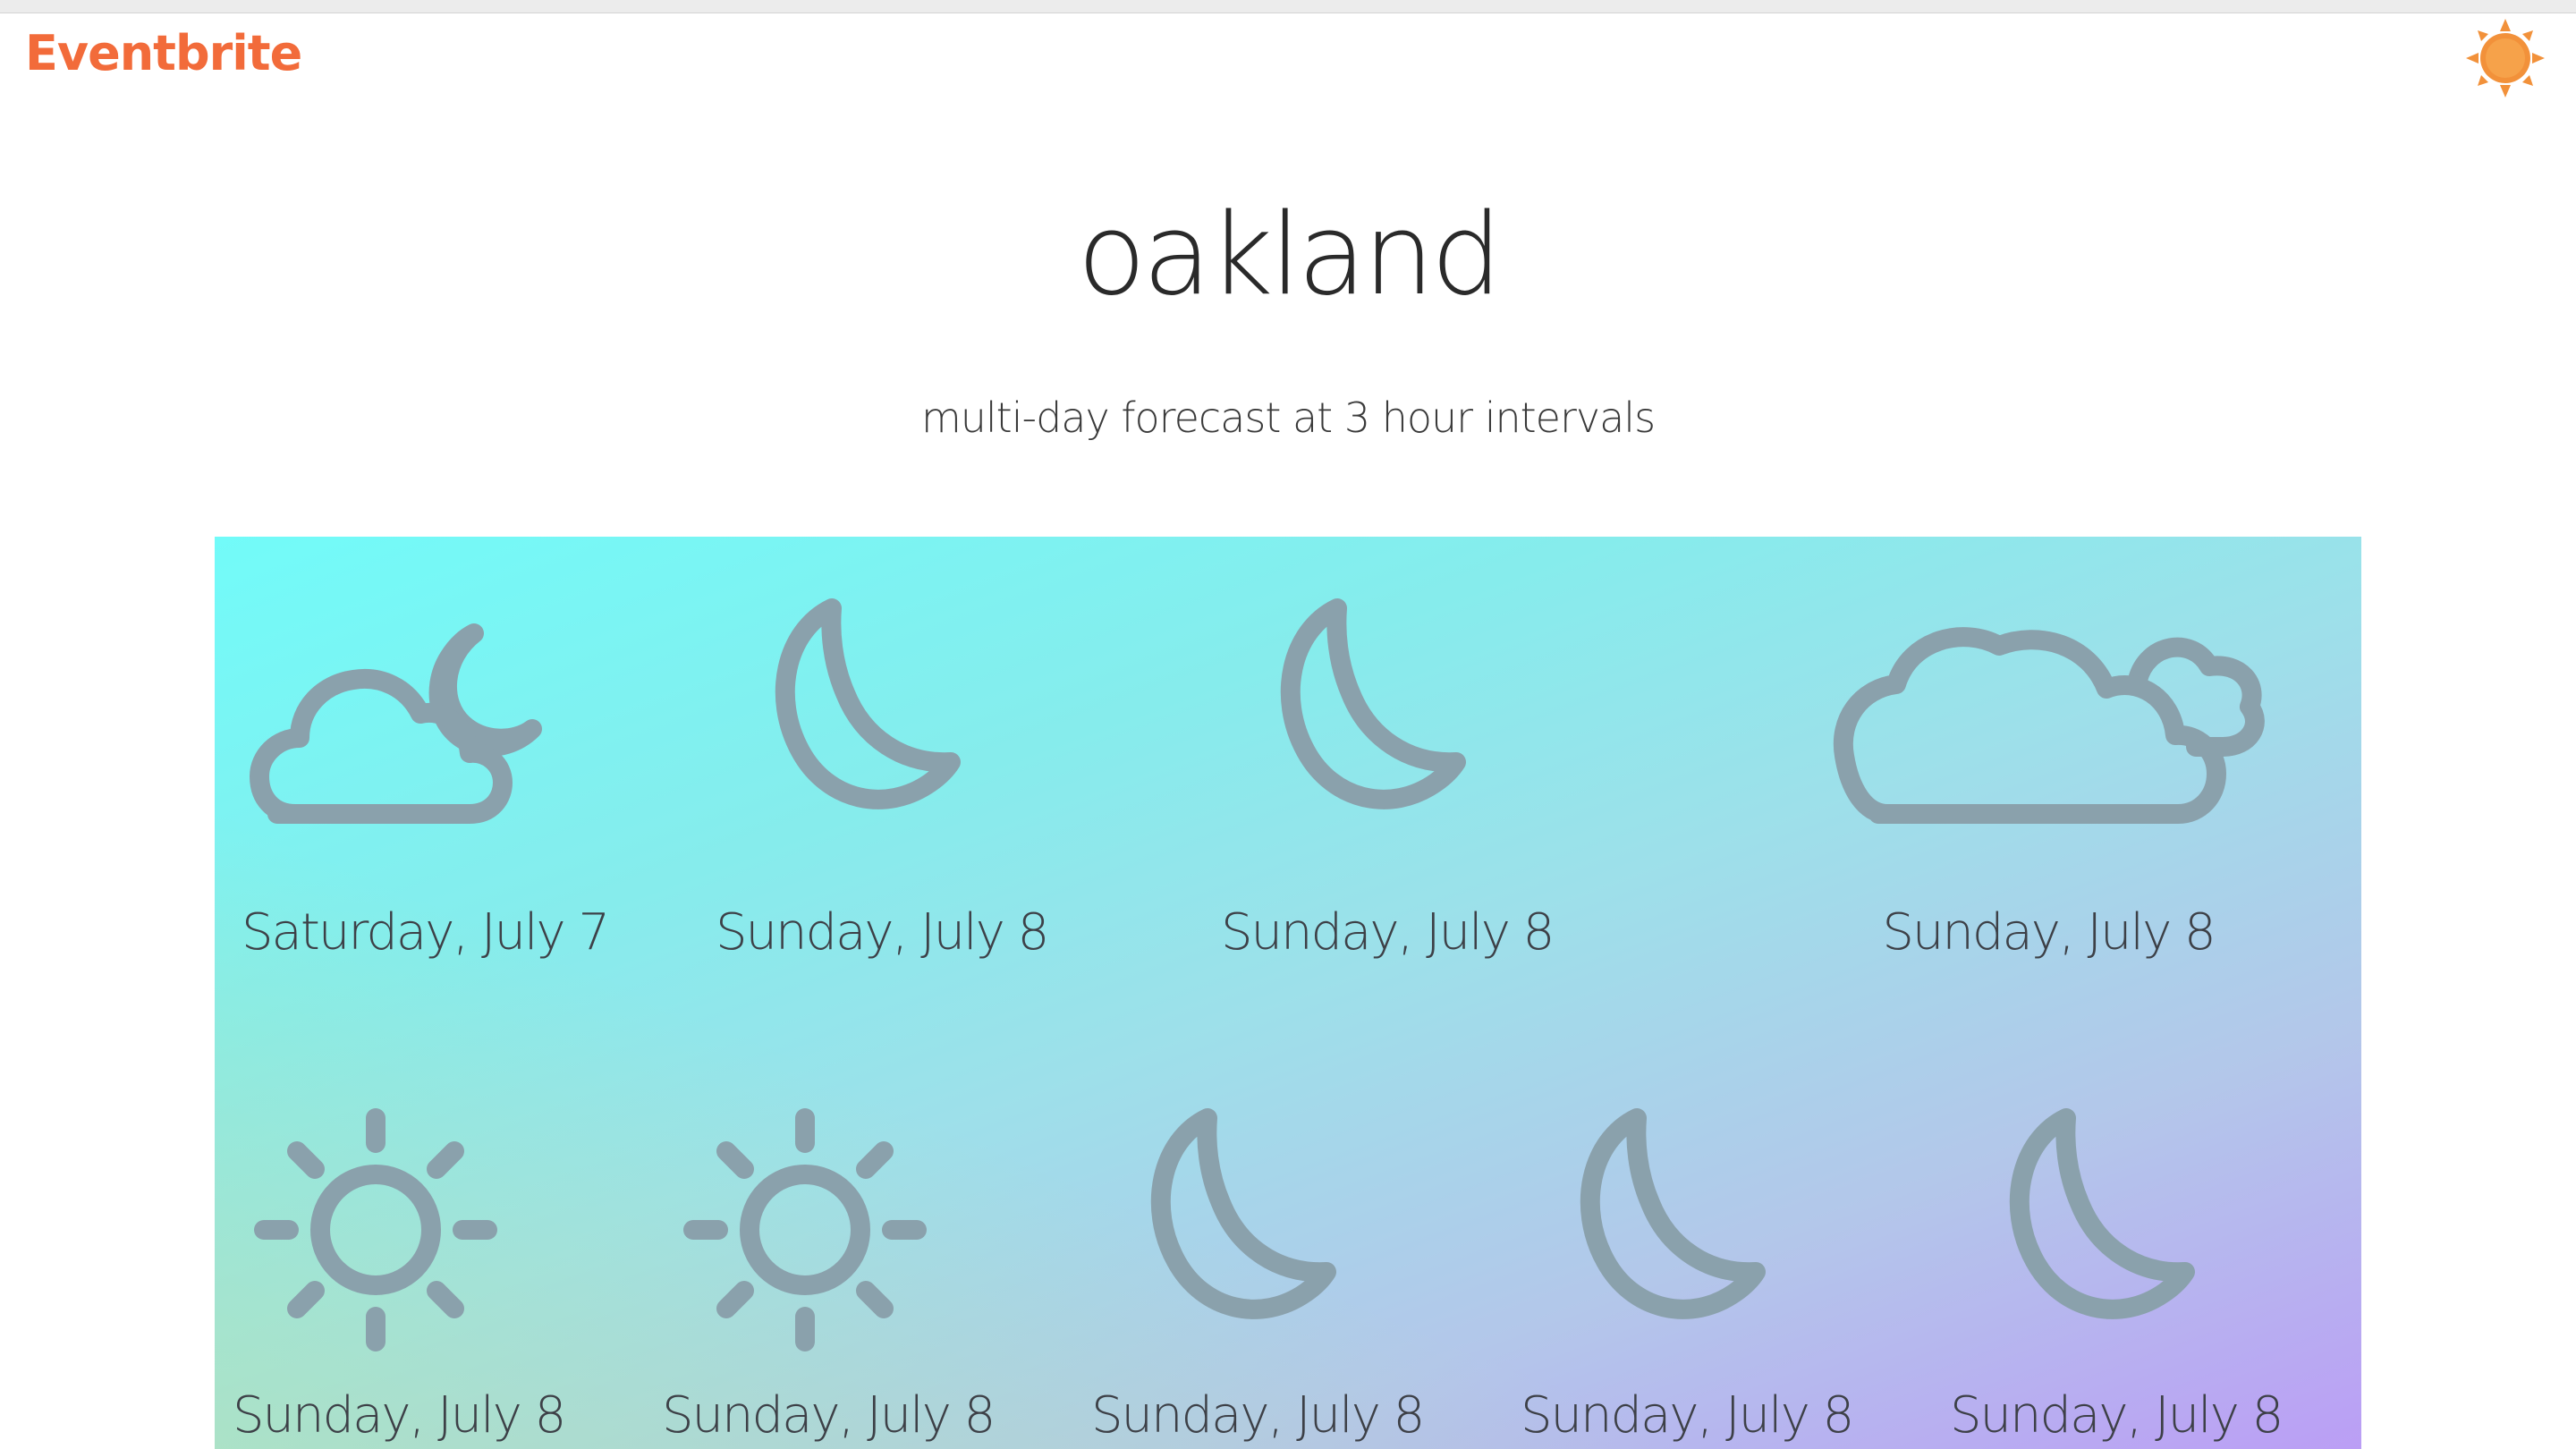  Describe the element at coordinates (2505, 58) in the screenshot. I see `sun-badge-icon` at that location.